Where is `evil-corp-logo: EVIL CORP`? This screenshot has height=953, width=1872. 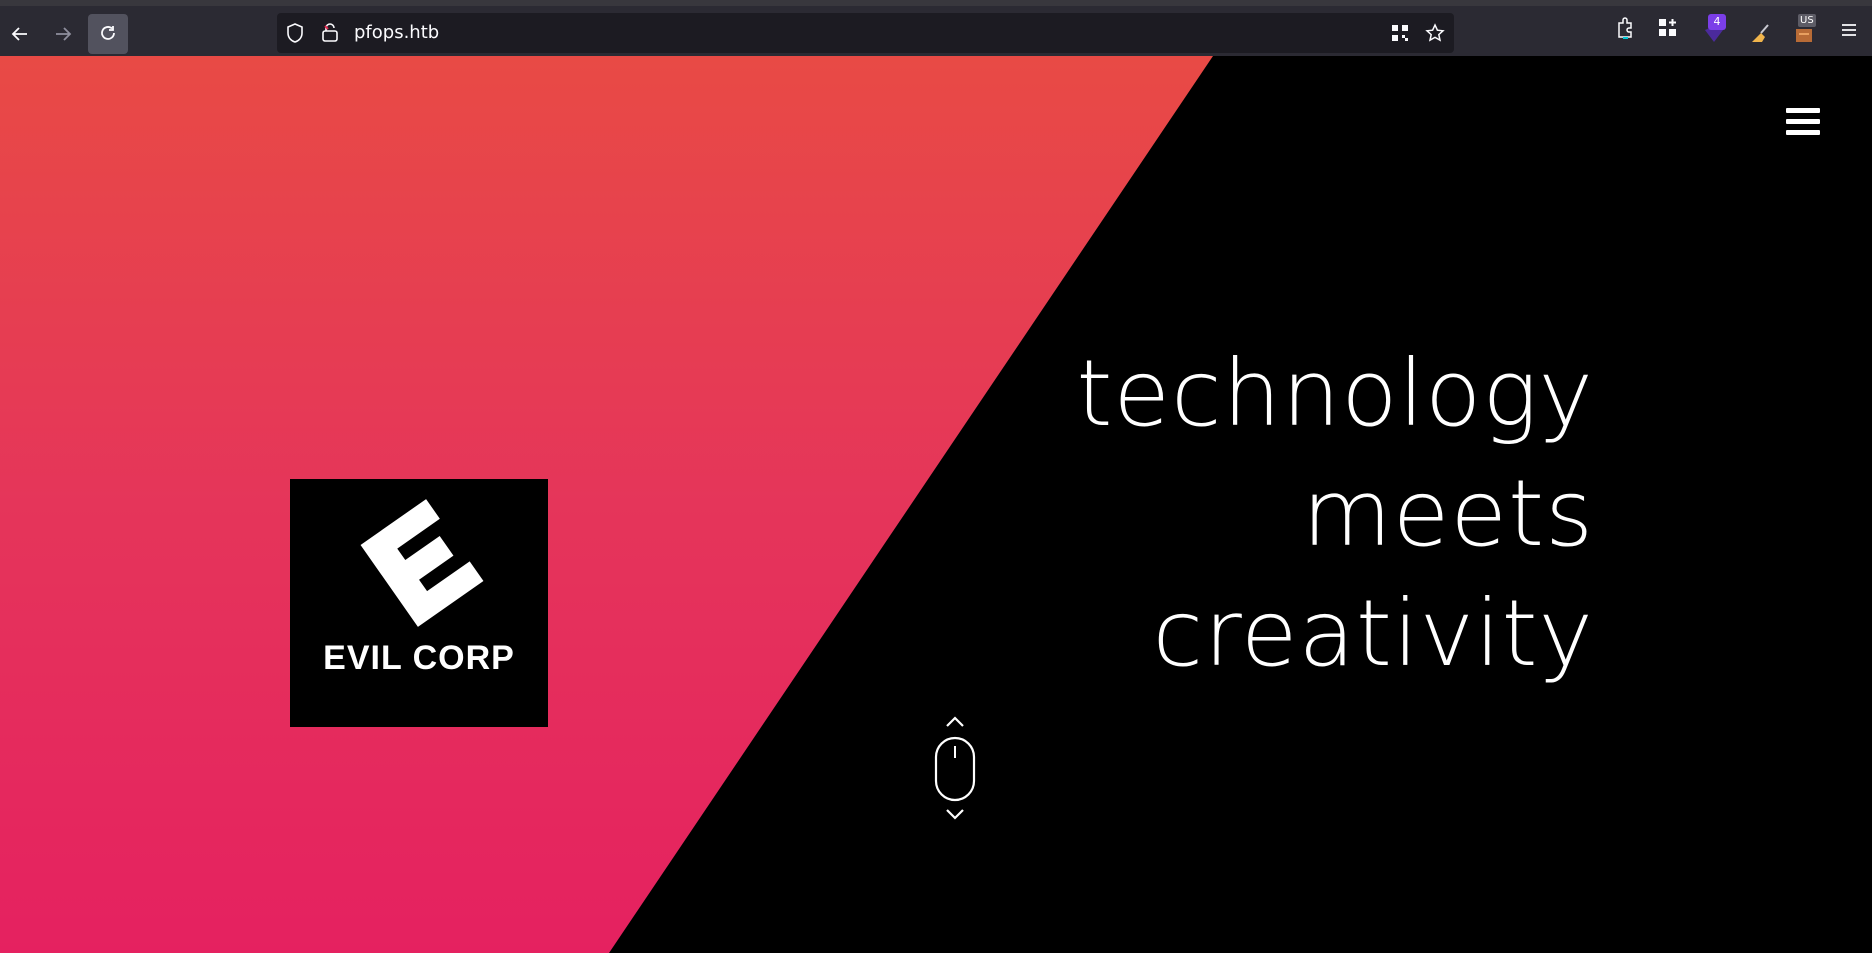 evil-corp-logo: EVIL CORP is located at coordinates (419, 603).